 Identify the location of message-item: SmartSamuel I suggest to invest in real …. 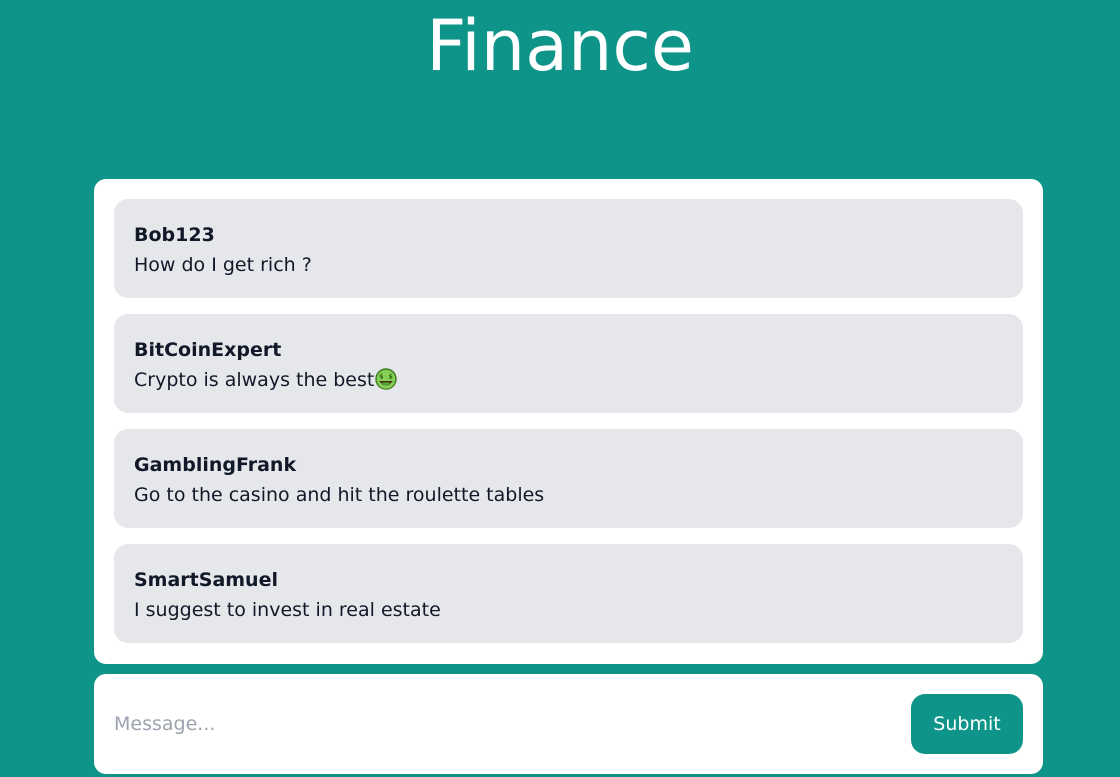
(568, 593).